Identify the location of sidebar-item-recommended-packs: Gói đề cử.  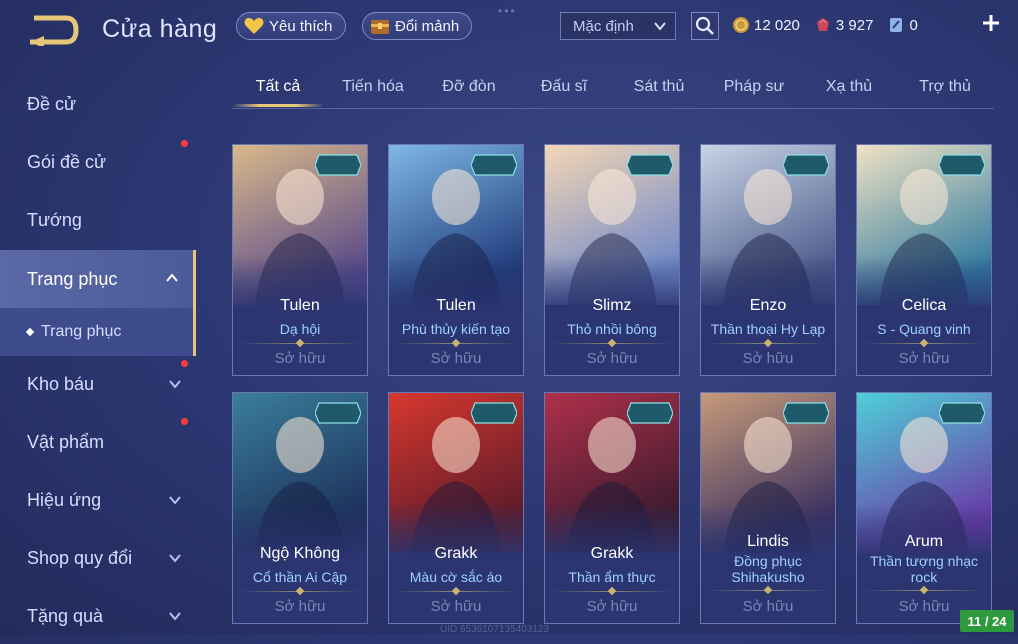
(98, 162).